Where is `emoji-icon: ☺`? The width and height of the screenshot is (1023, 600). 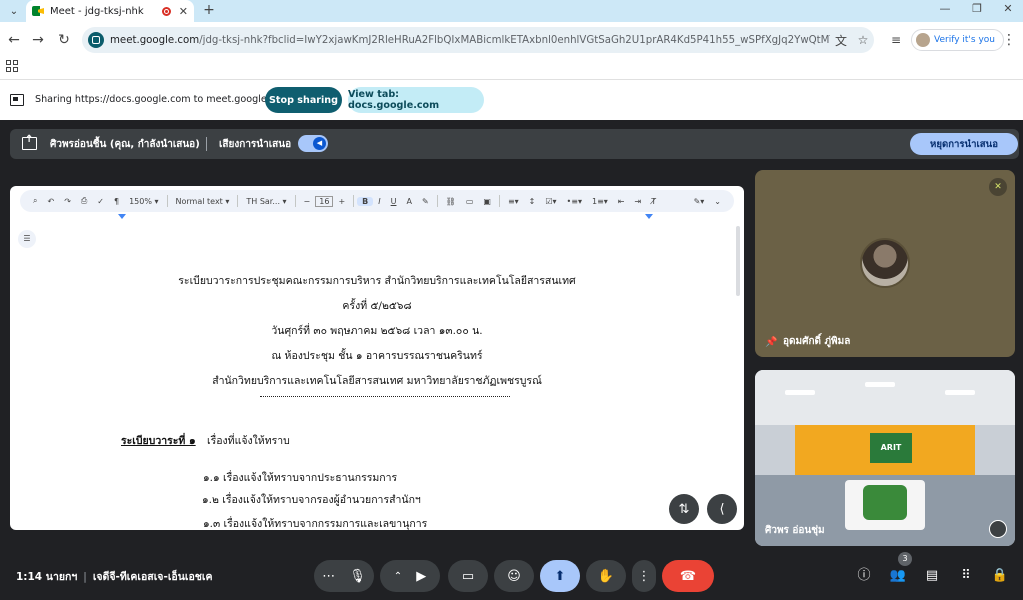
emoji-icon: ☺ is located at coordinates (514, 576).